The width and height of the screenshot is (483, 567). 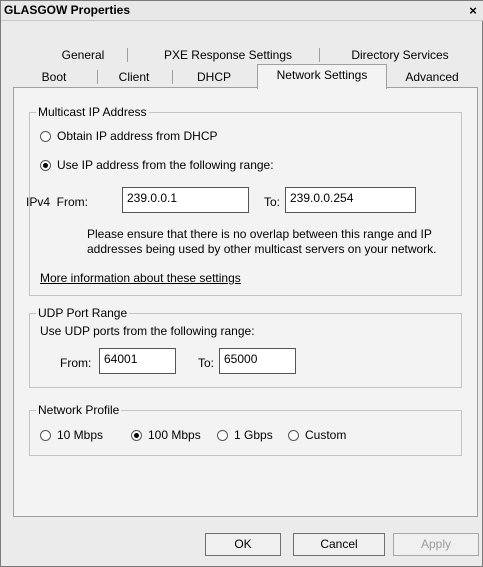 I want to click on udp-to-input: 65000, so click(x=257, y=361).